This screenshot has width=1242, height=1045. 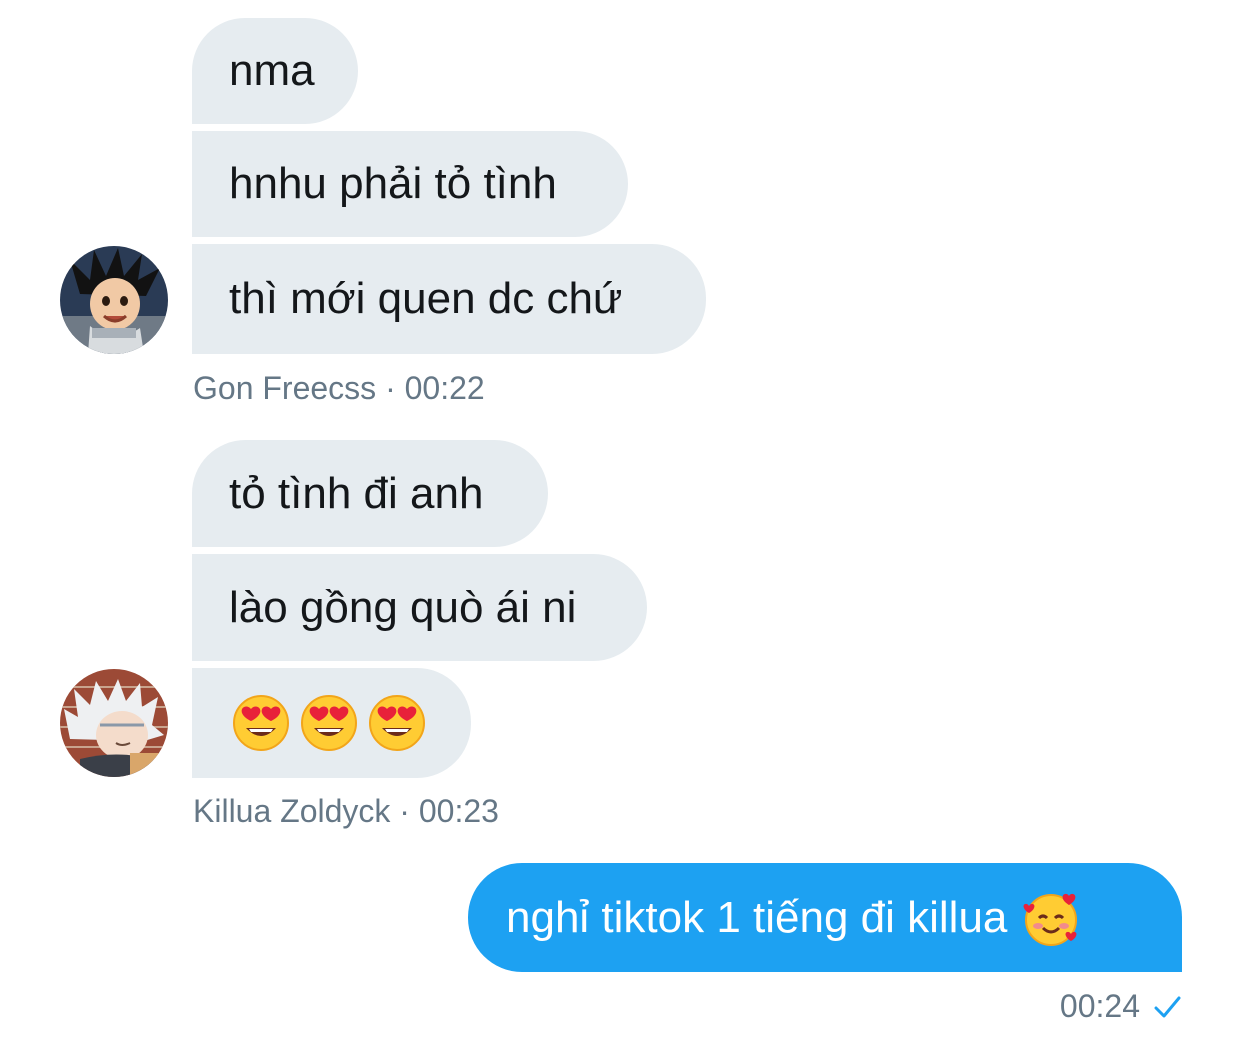 I want to click on message-text: nghỉ tiktok 1 tiếng đi killua, so click(x=757, y=917).